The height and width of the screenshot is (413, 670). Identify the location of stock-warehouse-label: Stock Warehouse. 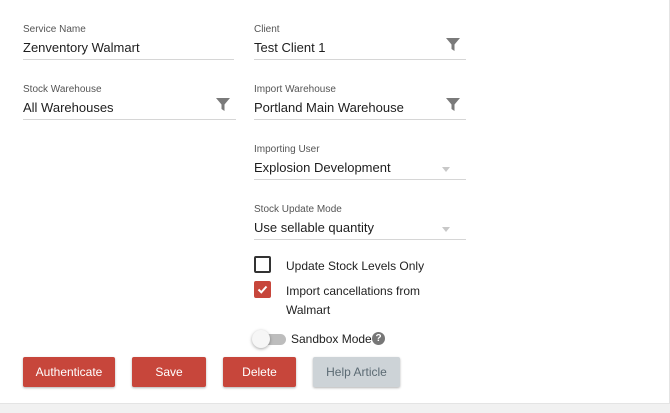
(62, 89).